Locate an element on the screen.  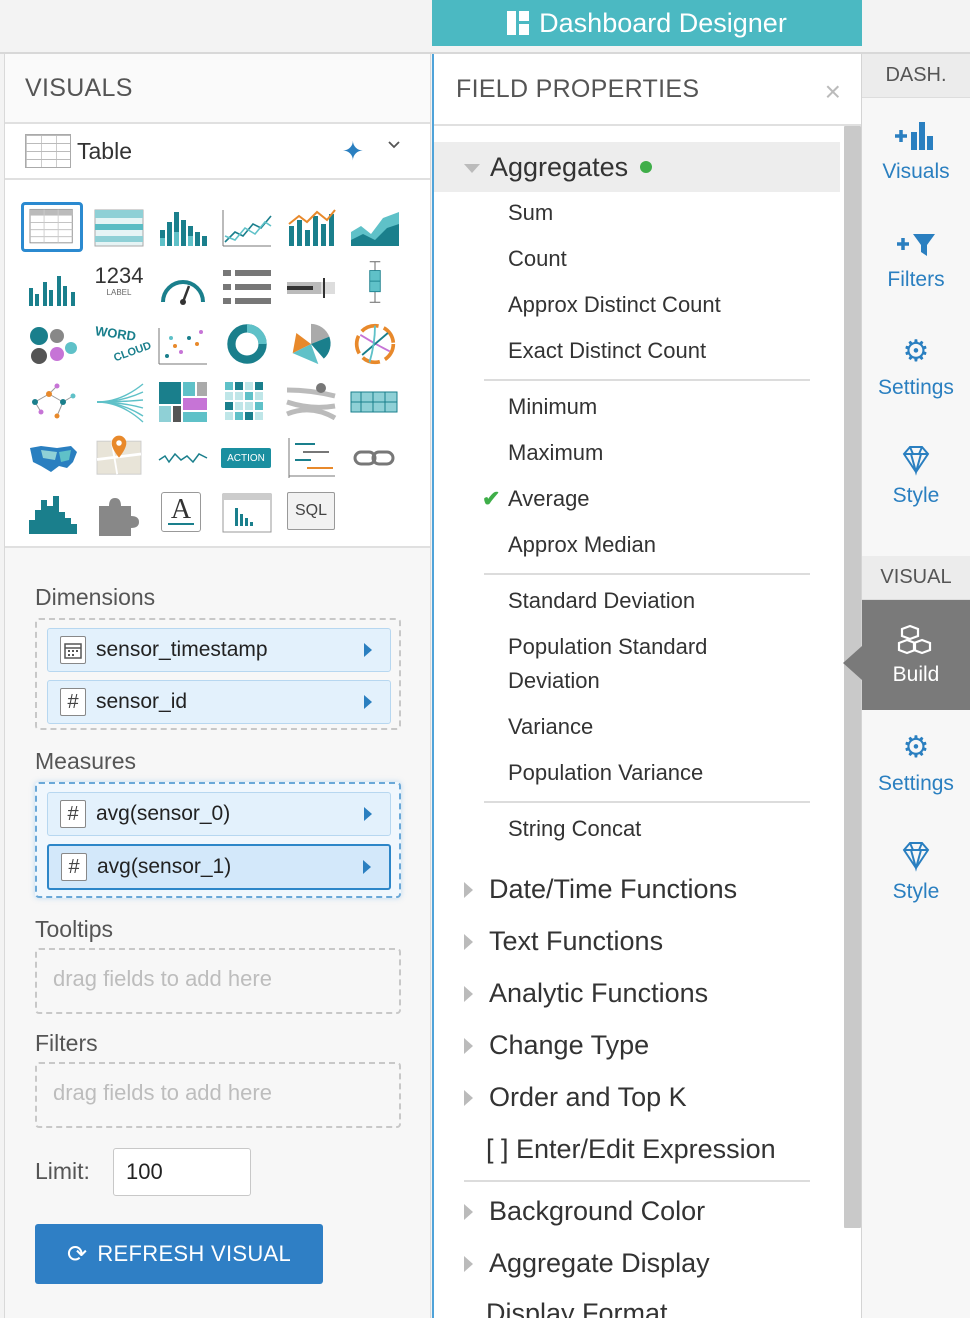
map-grid-icon is located at coordinates (375, 402).